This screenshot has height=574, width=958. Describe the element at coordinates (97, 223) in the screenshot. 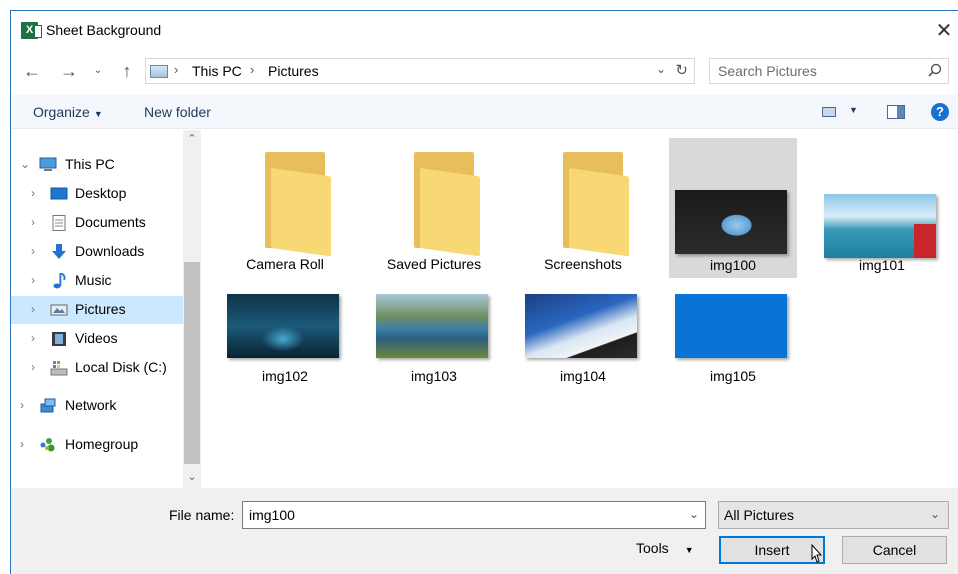

I see `sidebar-item-documents: › Documents` at that location.